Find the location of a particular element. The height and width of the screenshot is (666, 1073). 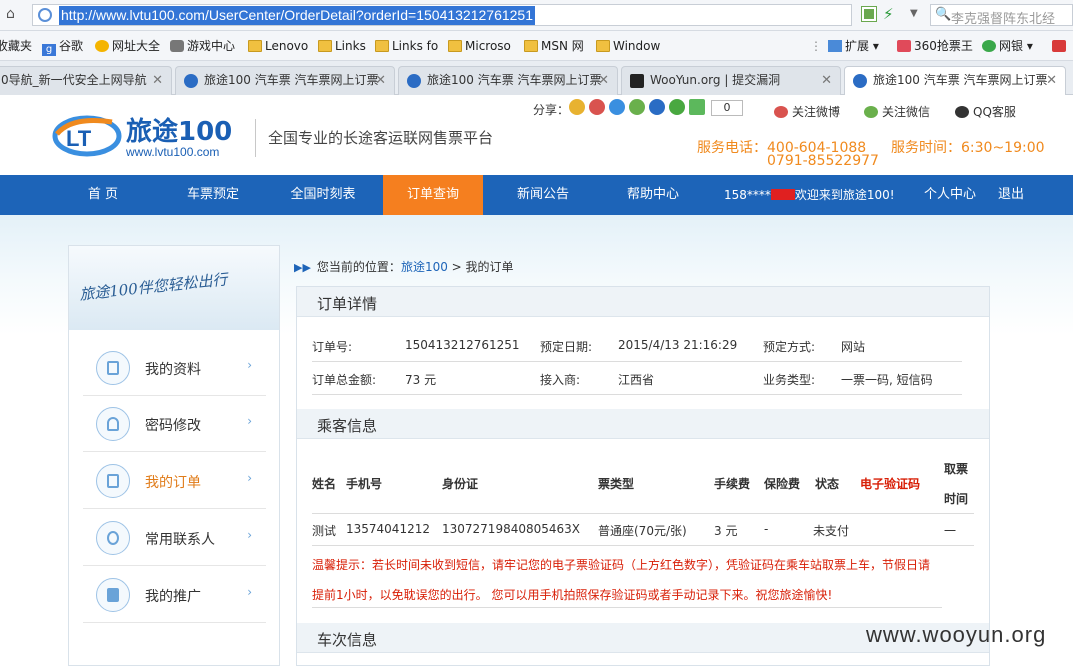

divider is located at coordinates (643, 545).